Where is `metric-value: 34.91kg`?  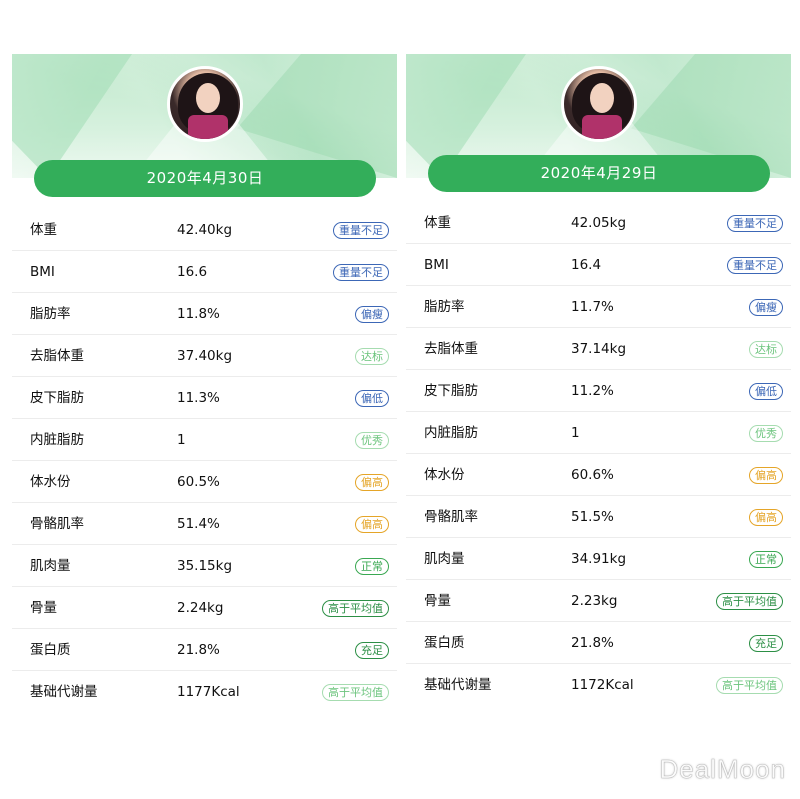 metric-value: 34.91kg is located at coordinates (599, 559).